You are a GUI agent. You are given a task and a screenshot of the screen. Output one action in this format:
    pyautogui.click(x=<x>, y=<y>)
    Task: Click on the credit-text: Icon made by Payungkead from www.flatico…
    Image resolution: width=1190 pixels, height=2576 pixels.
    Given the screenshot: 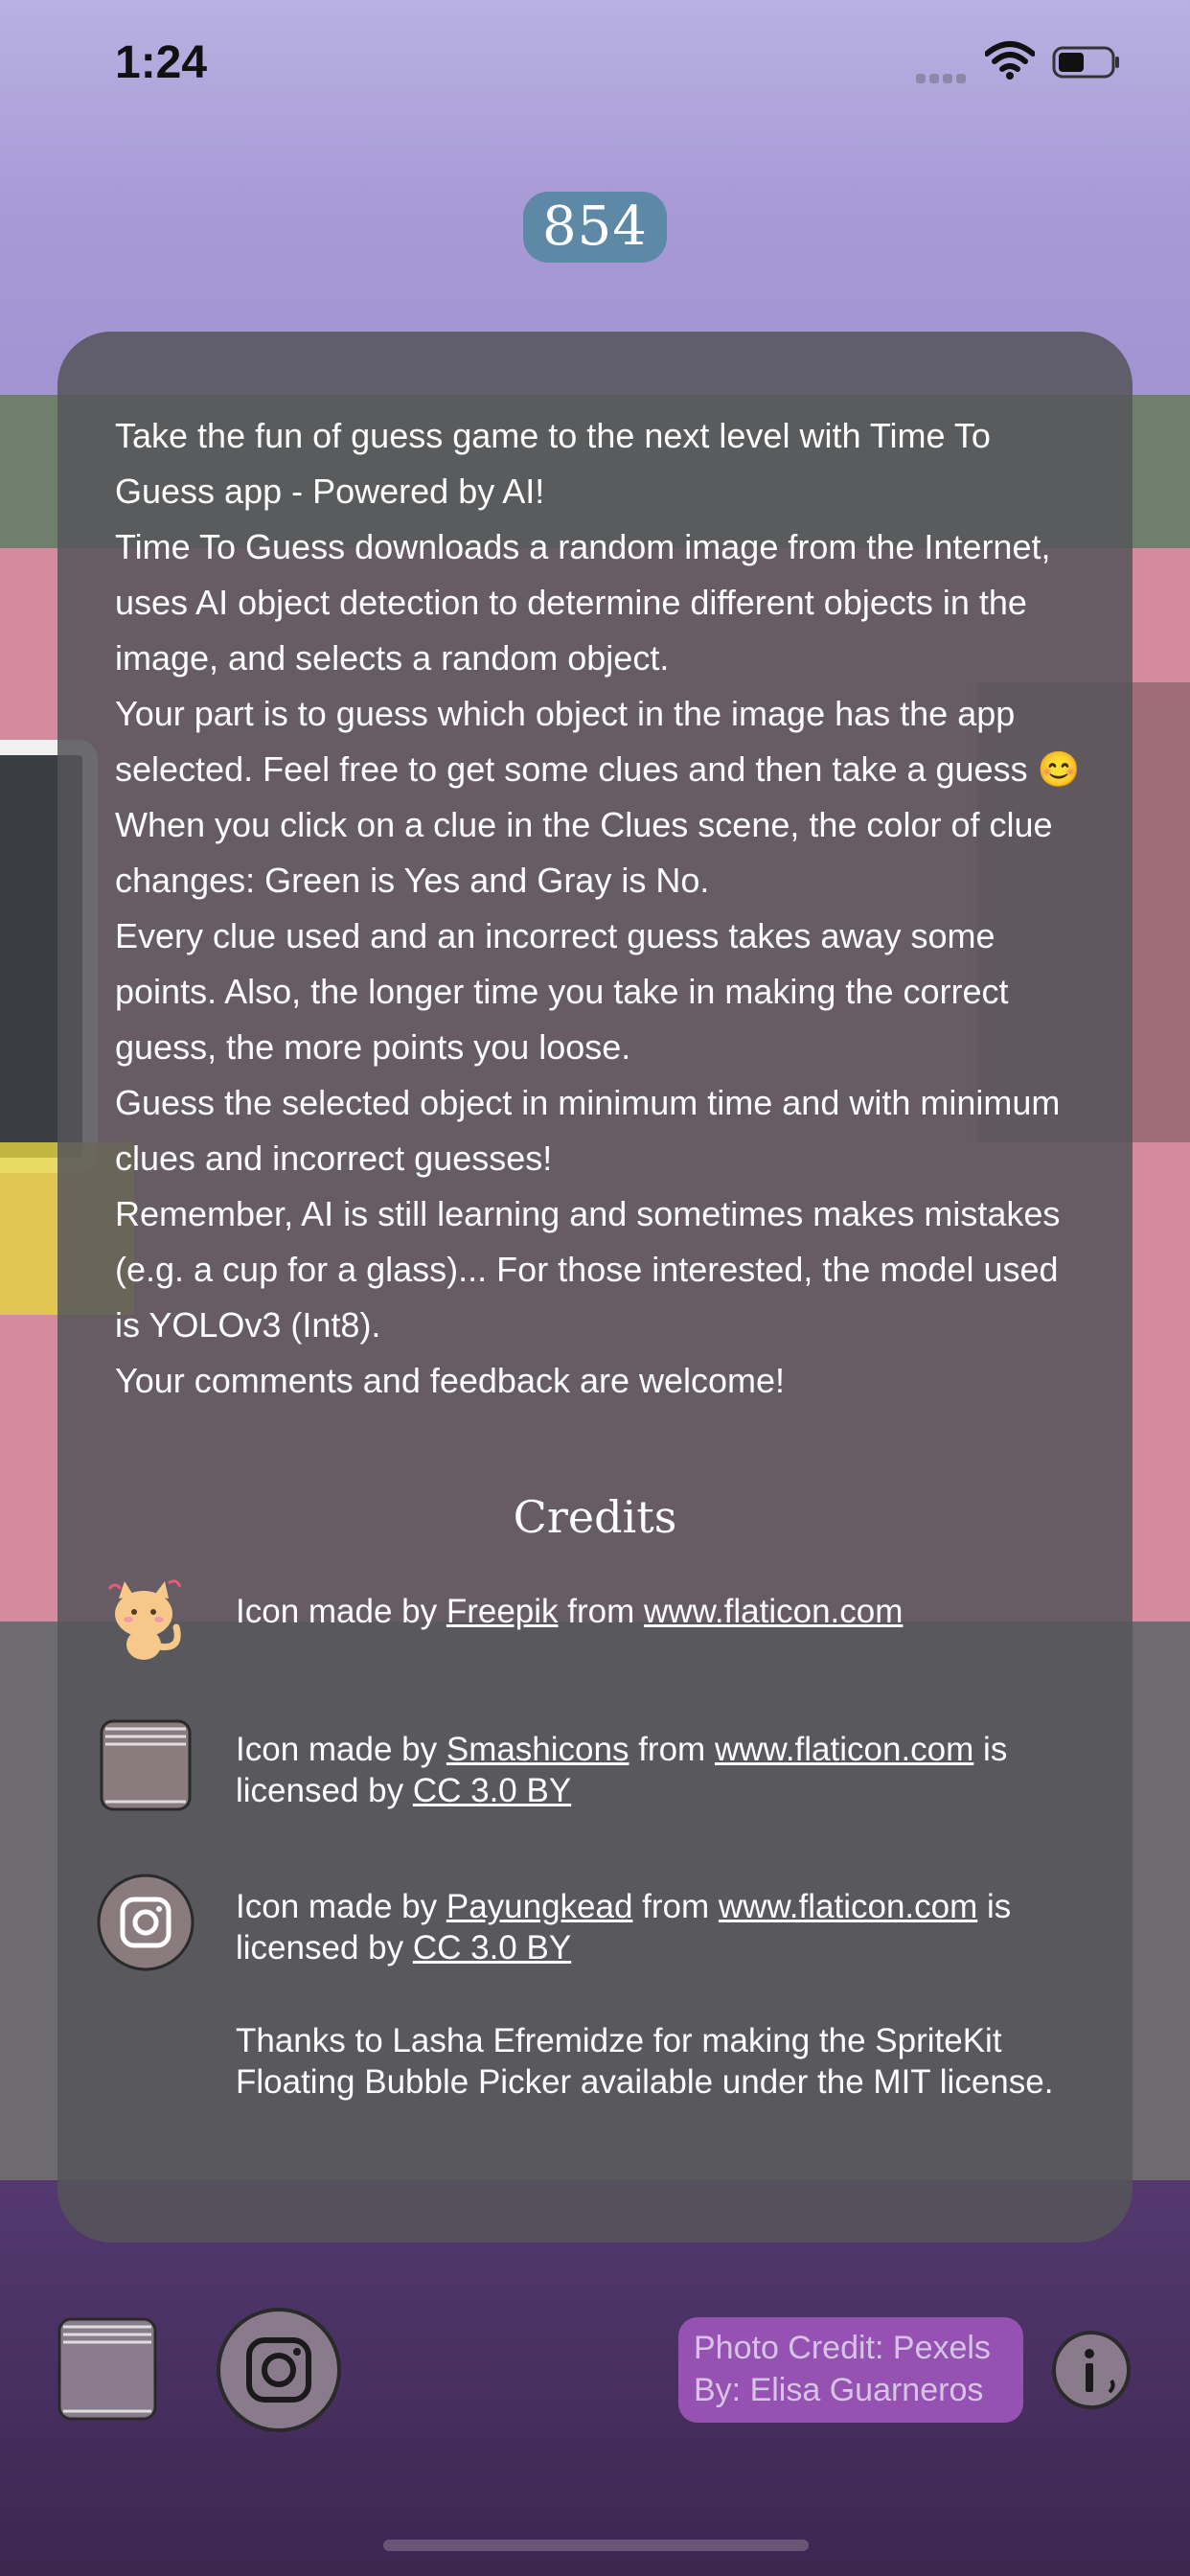 What is the action you would take?
    pyautogui.click(x=657, y=1927)
    